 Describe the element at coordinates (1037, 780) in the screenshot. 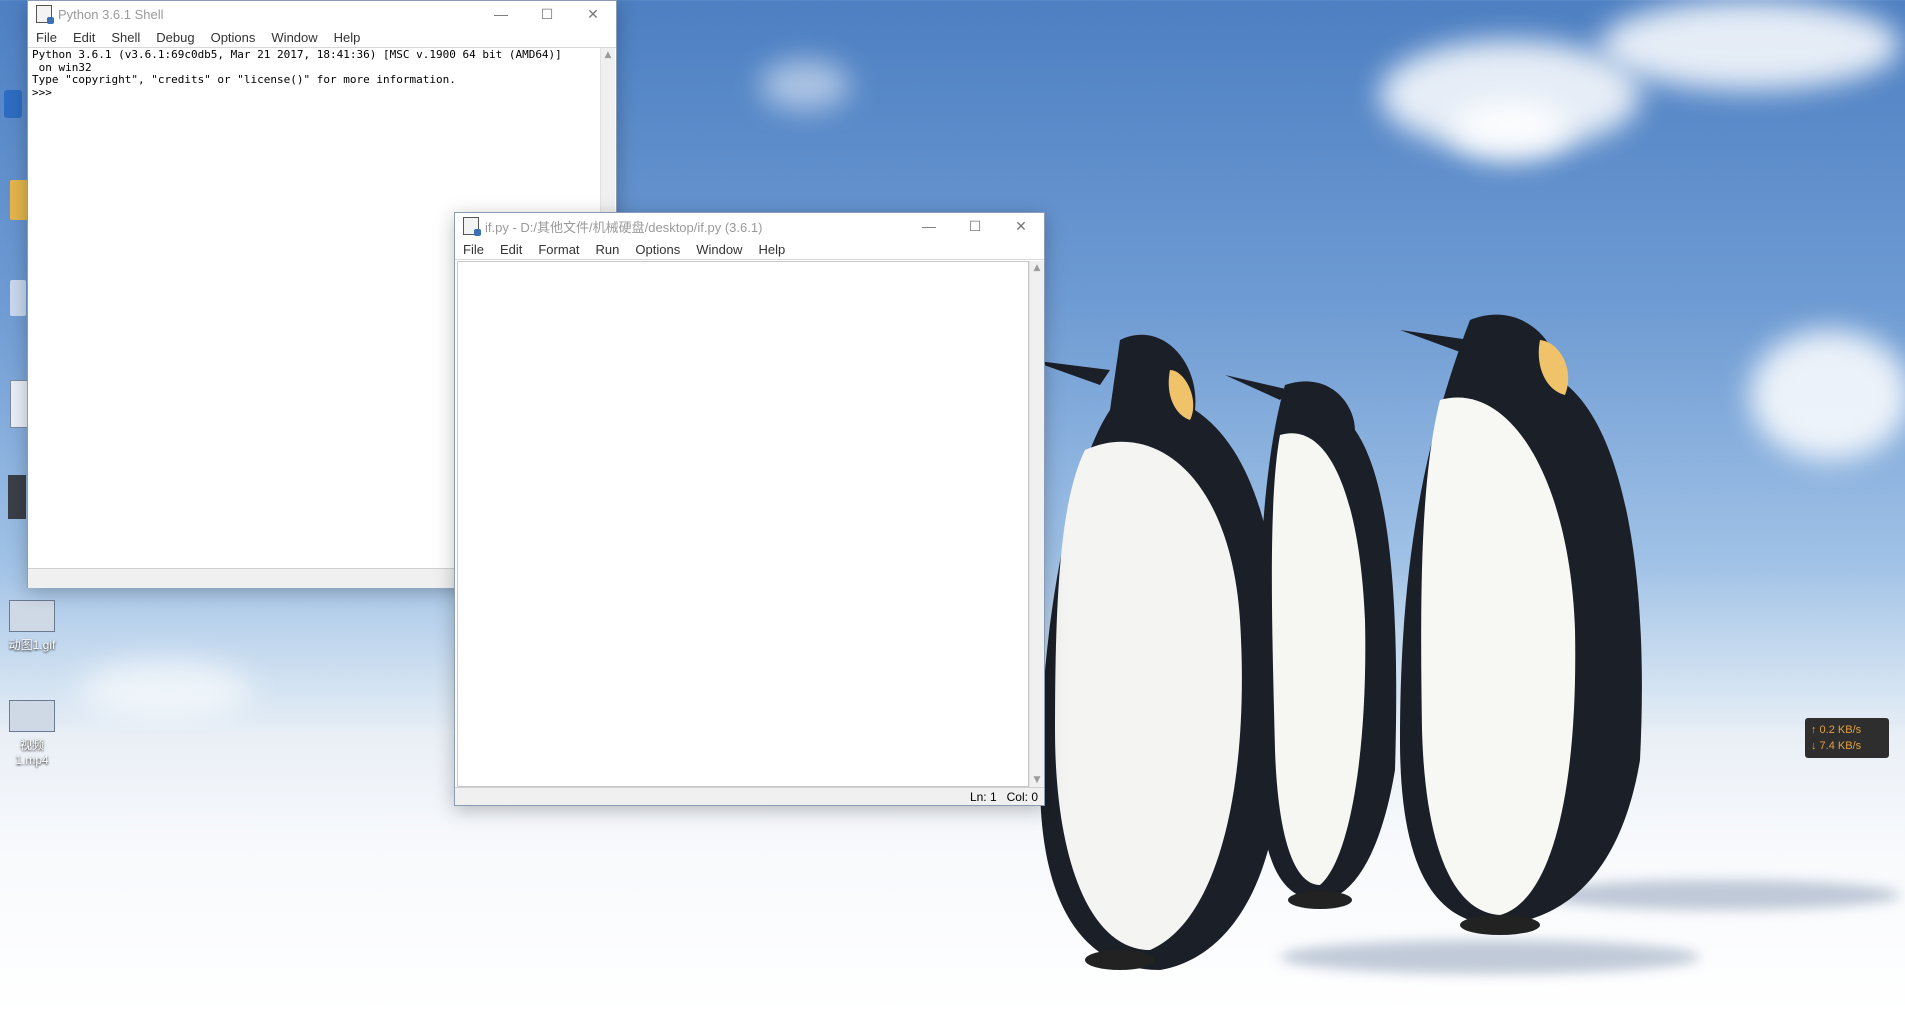

I see `scroll-down-arrow-icon: ▼` at that location.